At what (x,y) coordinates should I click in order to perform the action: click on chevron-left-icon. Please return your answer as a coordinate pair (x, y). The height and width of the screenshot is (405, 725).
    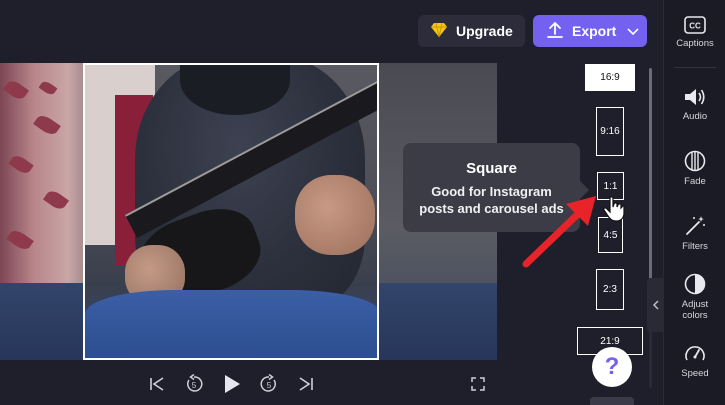
    Looking at the image, I should click on (655, 305).